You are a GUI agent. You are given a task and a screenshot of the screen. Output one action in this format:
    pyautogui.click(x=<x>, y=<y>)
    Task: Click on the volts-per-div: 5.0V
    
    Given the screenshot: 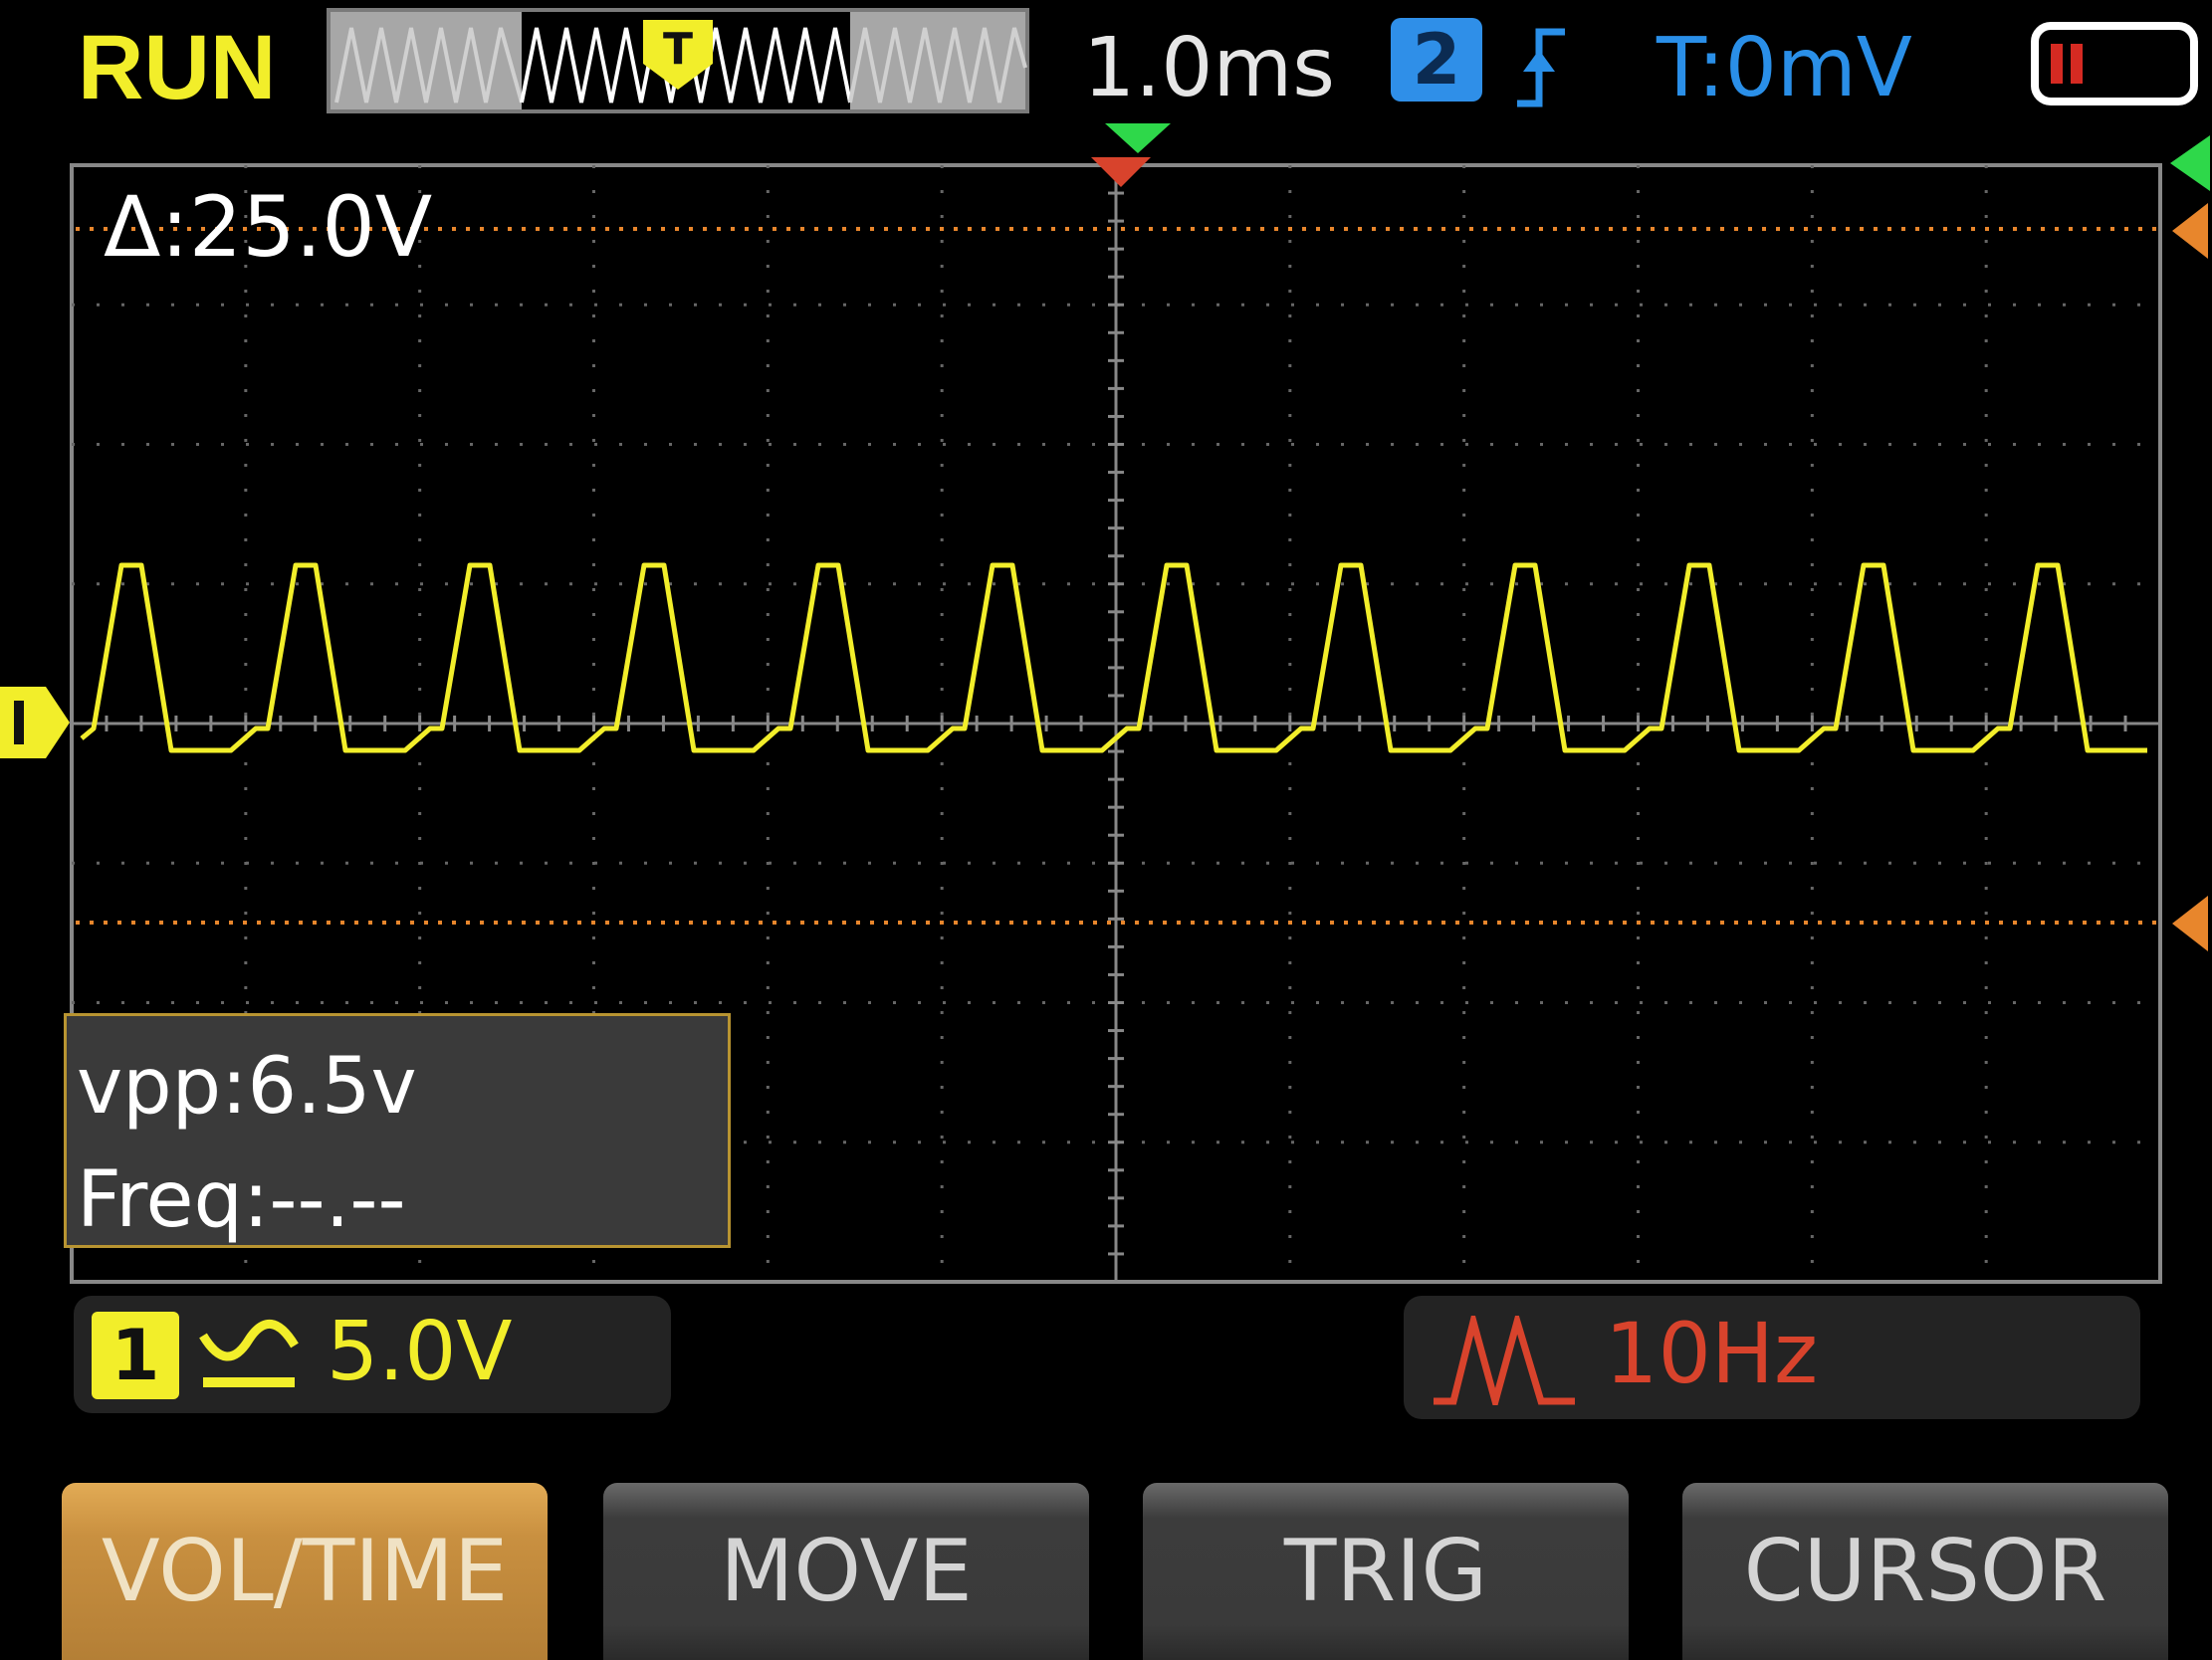 What is the action you would take?
    pyautogui.click(x=420, y=1352)
    